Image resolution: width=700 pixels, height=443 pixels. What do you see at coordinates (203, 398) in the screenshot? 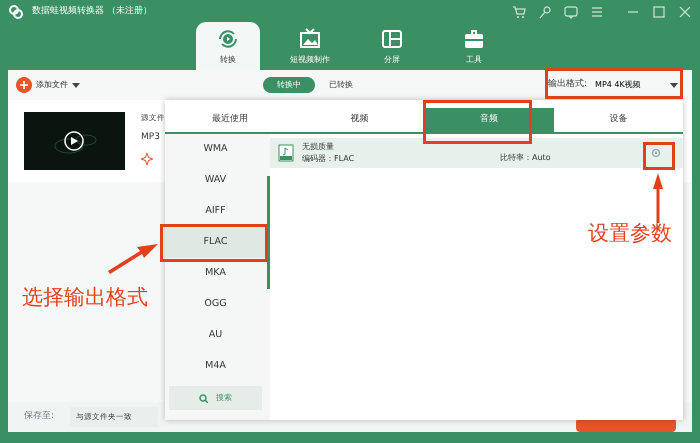
I see `search-icon` at bounding box center [203, 398].